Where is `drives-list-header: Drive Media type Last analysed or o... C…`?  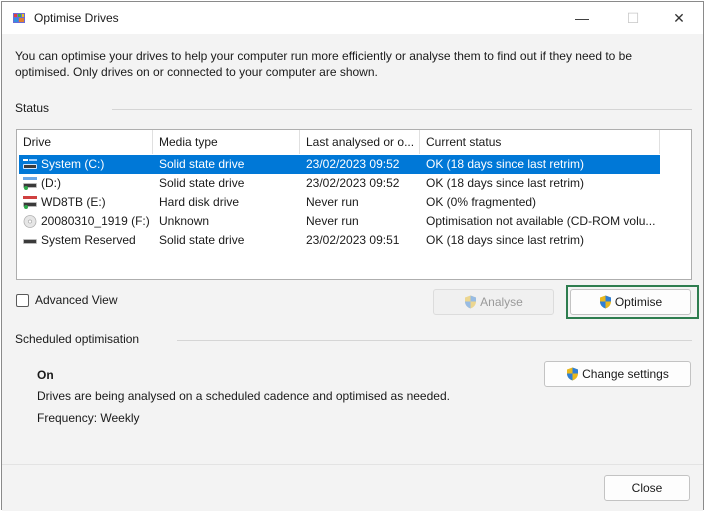 drives-list-header: Drive Media type Last analysed or o... C… is located at coordinates (338, 142).